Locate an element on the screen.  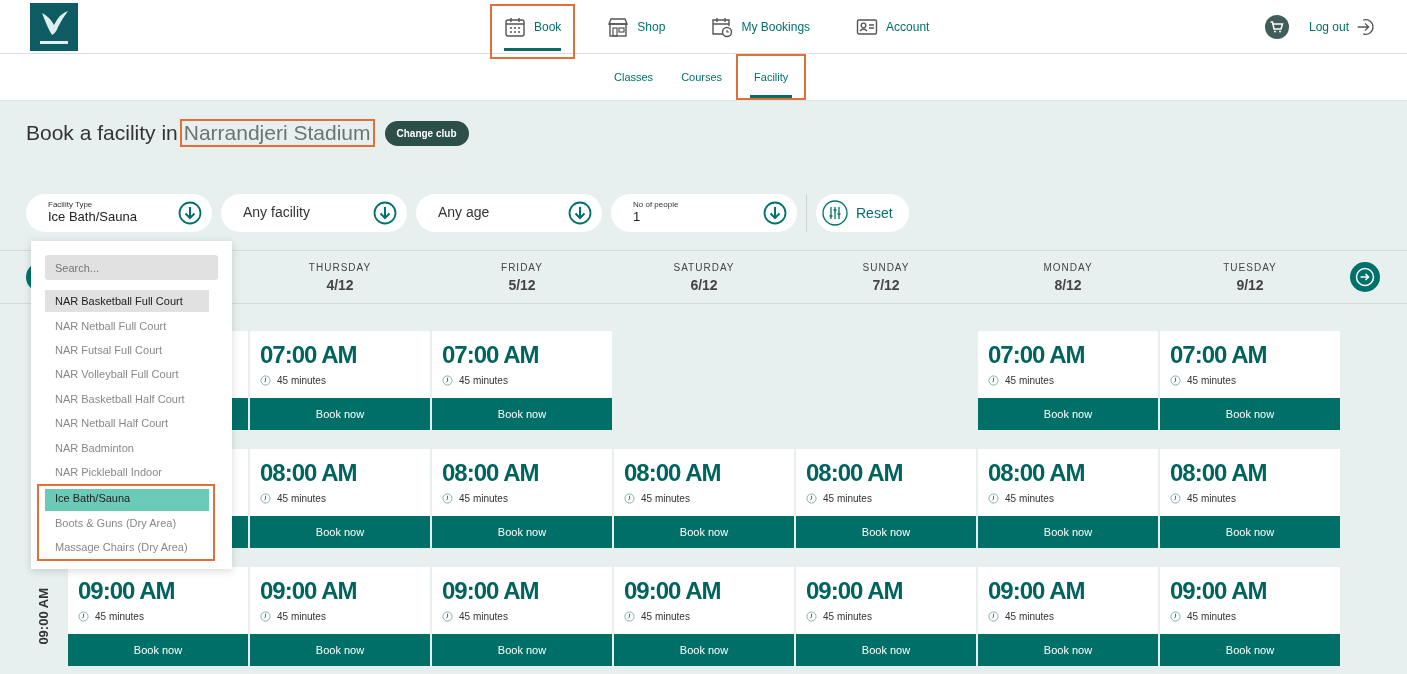
nav-tab: Account is located at coordinates (893, 26).